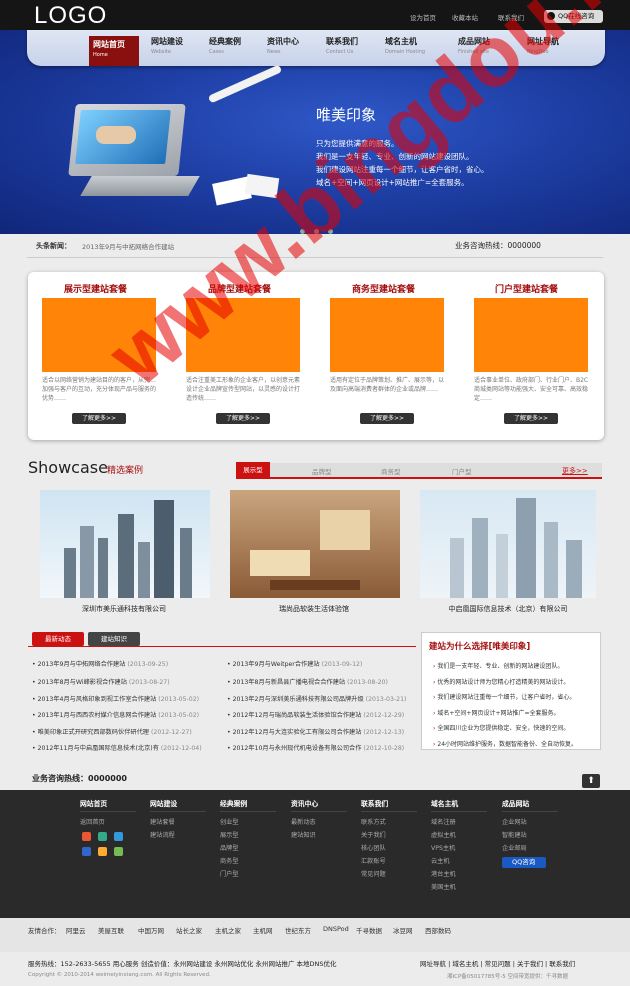  What do you see at coordinates (124, 609) in the screenshot?
I see `case-caption: 深圳市美乐通科技有限公司` at bounding box center [124, 609].